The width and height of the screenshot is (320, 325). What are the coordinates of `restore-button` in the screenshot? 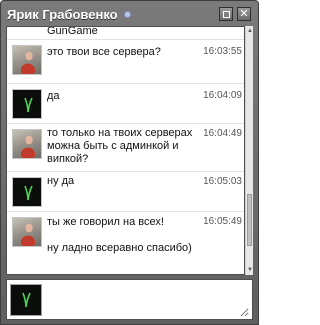 It's located at (226, 14).